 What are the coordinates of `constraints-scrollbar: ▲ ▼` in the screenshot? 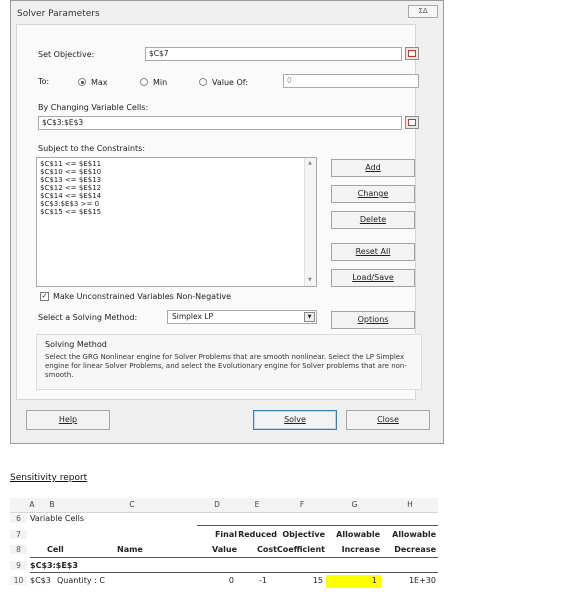 It's located at (310, 222).